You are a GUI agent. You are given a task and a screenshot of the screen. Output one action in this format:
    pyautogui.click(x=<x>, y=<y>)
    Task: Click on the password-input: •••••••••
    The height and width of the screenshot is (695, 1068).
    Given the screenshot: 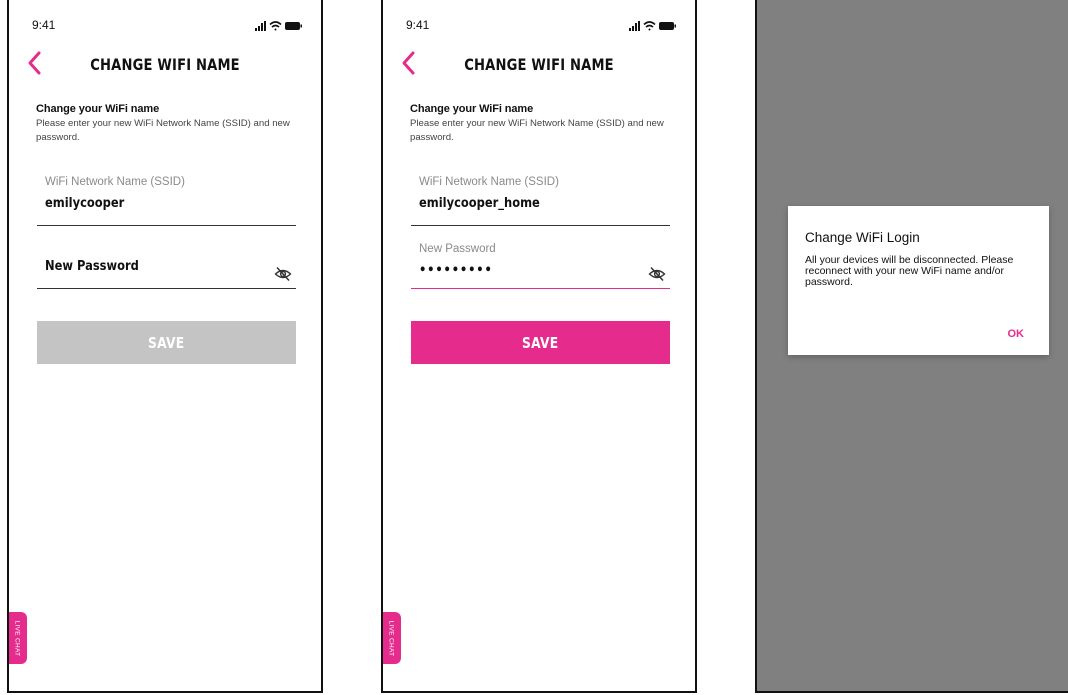 What is the action you would take?
    pyautogui.click(x=456, y=270)
    